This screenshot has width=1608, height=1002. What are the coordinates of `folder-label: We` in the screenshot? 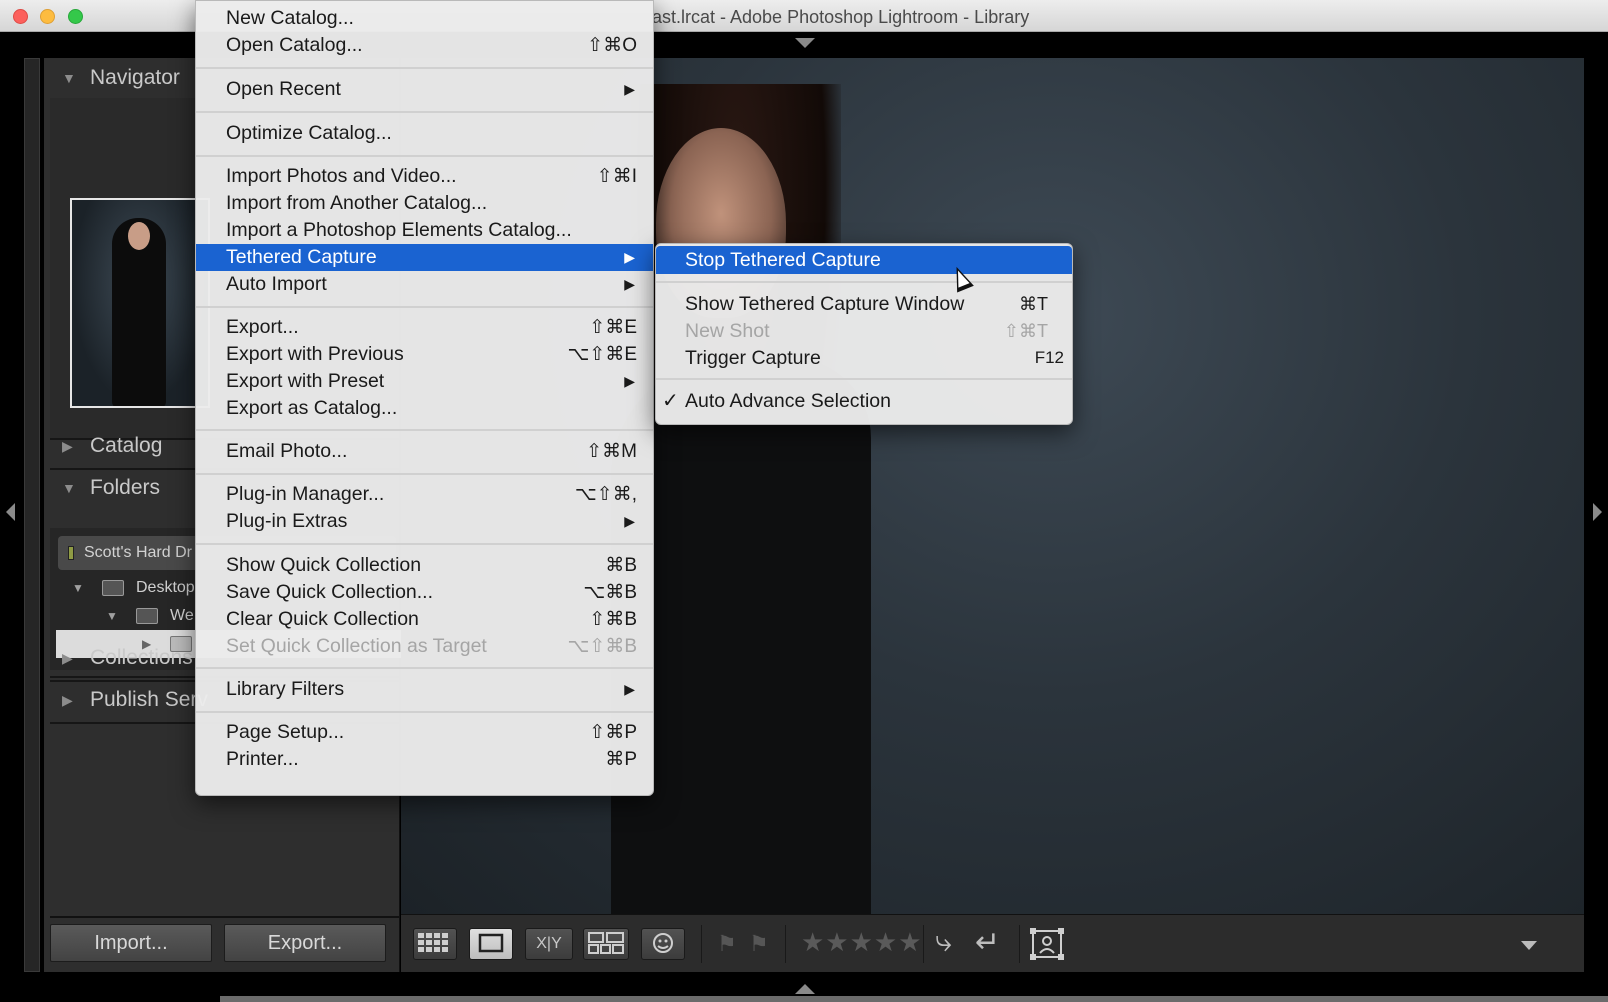 It's located at (182, 615).